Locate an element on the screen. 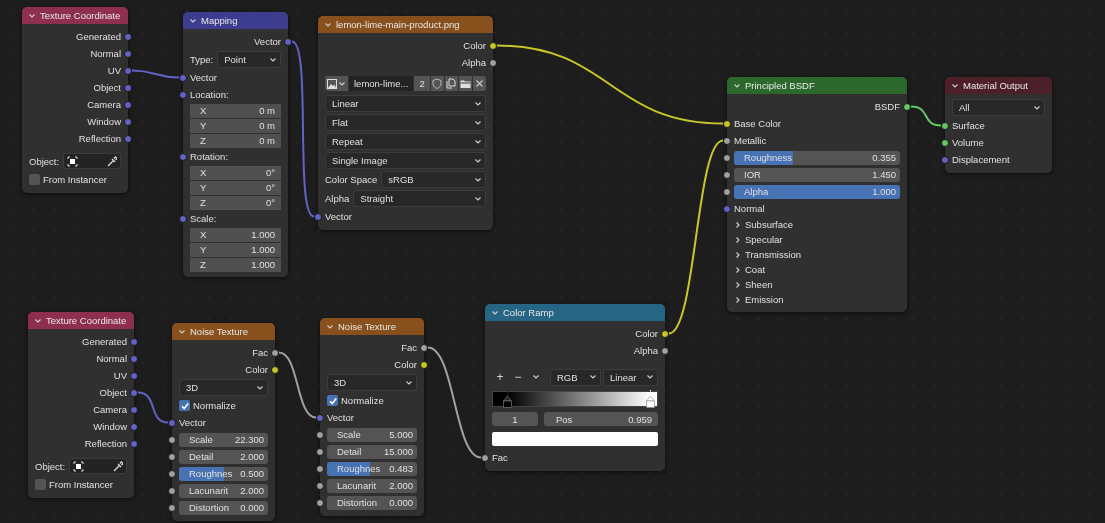 The height and width of the screenshot is (523, 1105). slider-field: Scale 22.300 is located at coordinates (223, 439).